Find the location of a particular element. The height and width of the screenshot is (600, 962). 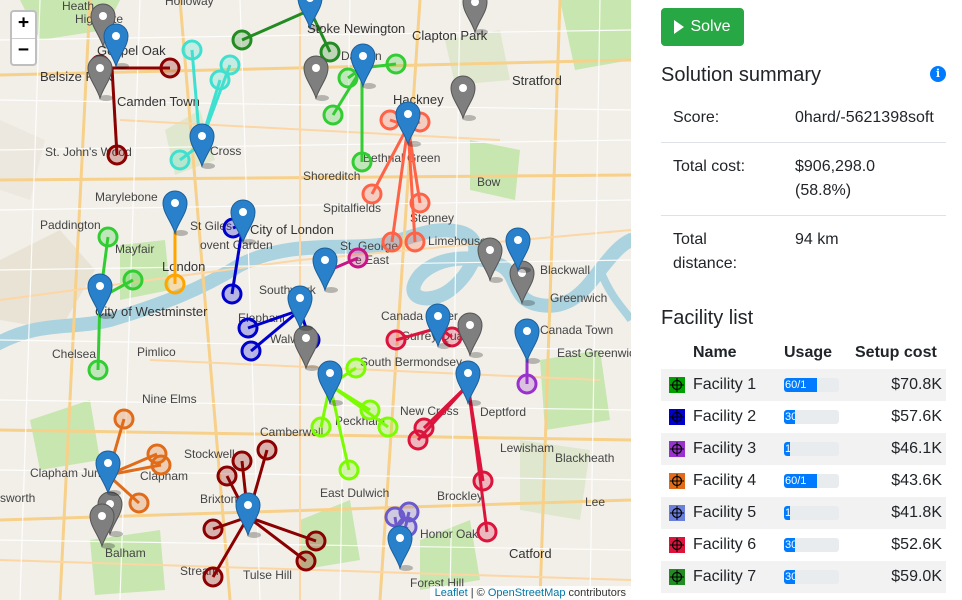

usage-bar: 60/1 is located at coordinates (811, 481).